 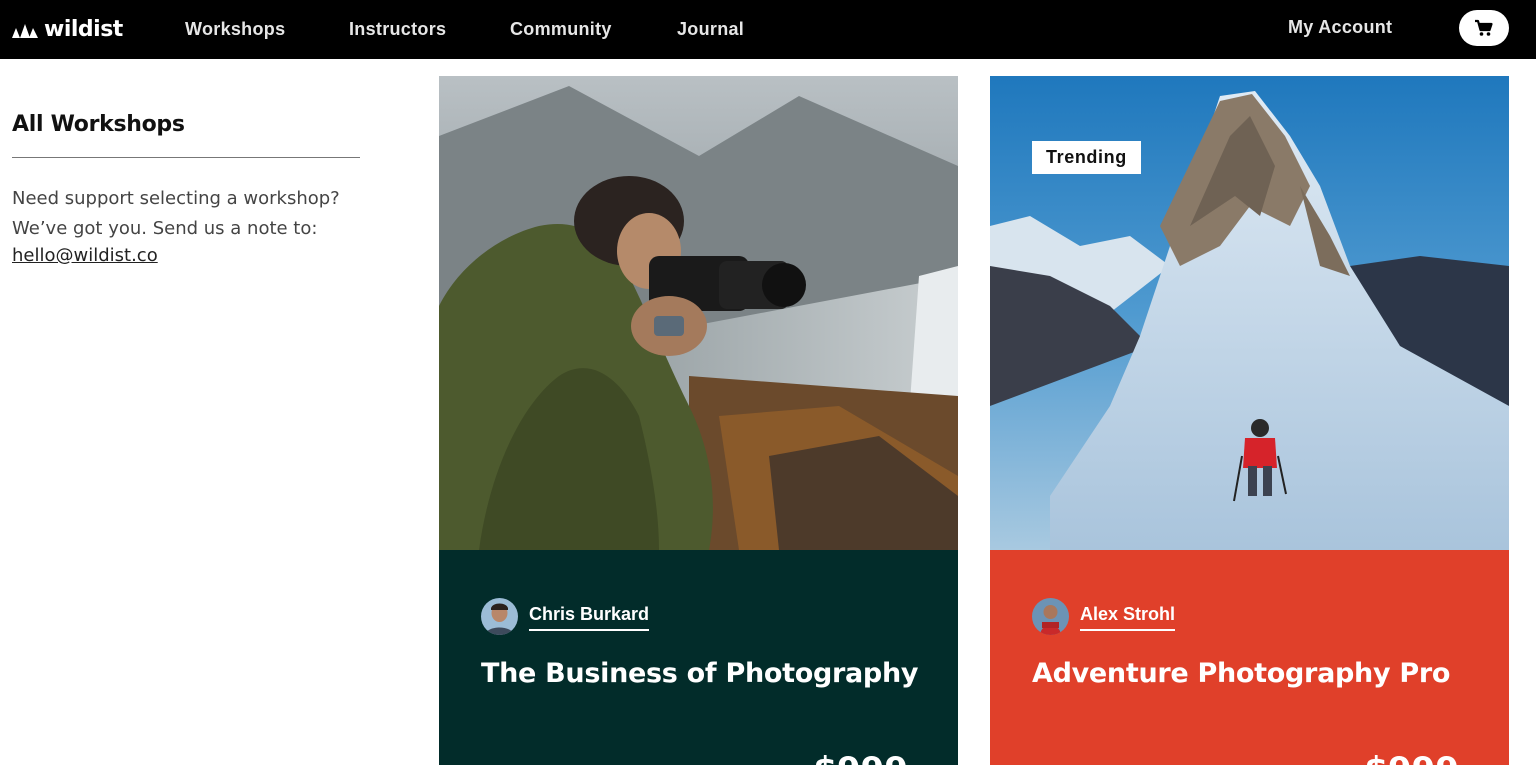 What do you see at coordinates (1086, 157) in the screenshot?
I see `trending-badge: Trending` at bounding box center [1086, 157].